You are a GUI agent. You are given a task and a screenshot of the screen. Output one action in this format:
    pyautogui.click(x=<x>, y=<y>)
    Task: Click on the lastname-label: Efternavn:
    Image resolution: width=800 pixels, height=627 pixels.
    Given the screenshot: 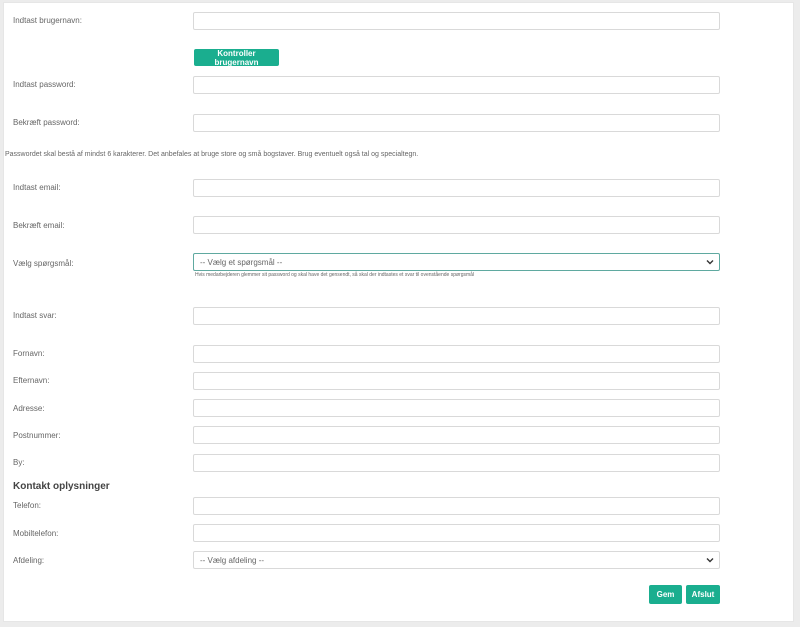 What is the action you would take?
    pyautogui.click(x=31, y=380)
    